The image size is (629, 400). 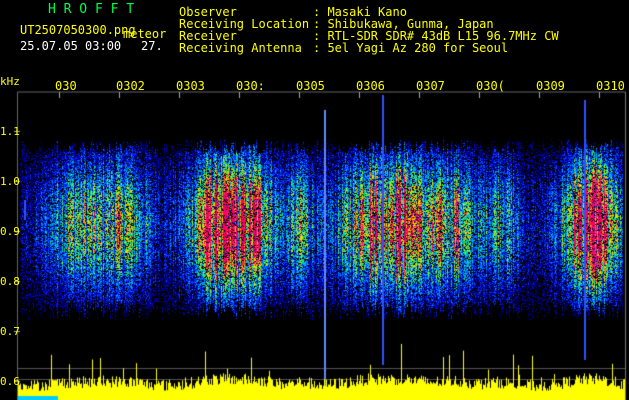 I want to click on filename-label: UT2507050300.png, so click(x=78, y=30).